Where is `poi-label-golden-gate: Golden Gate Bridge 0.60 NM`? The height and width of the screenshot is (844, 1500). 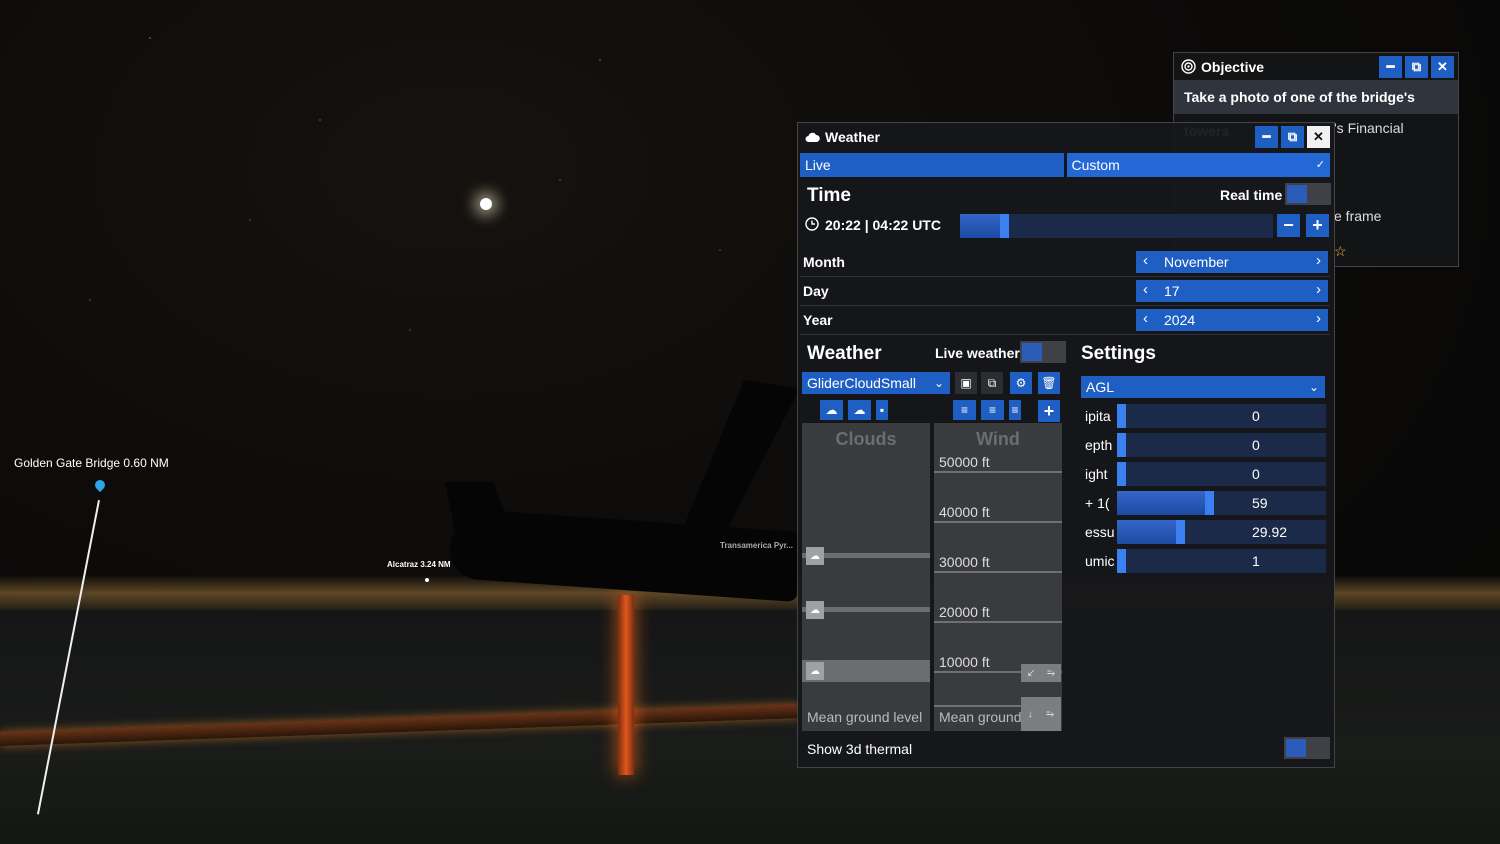
poi-label-golden-gate: Golden Gate Bridge 0.60 NM is located at coordinates (91, 463).